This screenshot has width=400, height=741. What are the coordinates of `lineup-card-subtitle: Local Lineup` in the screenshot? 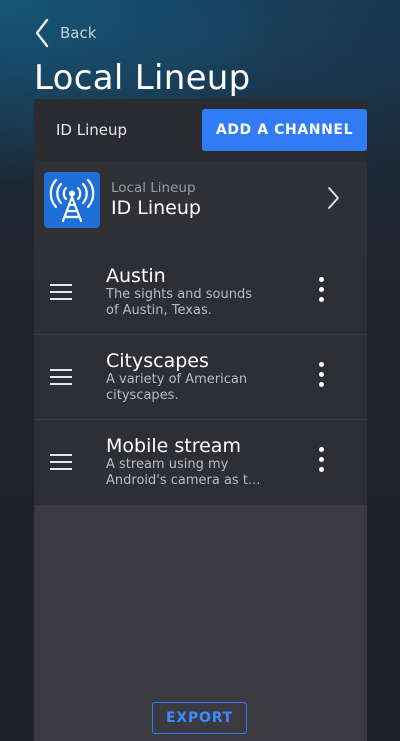 It's located at (153, 188).